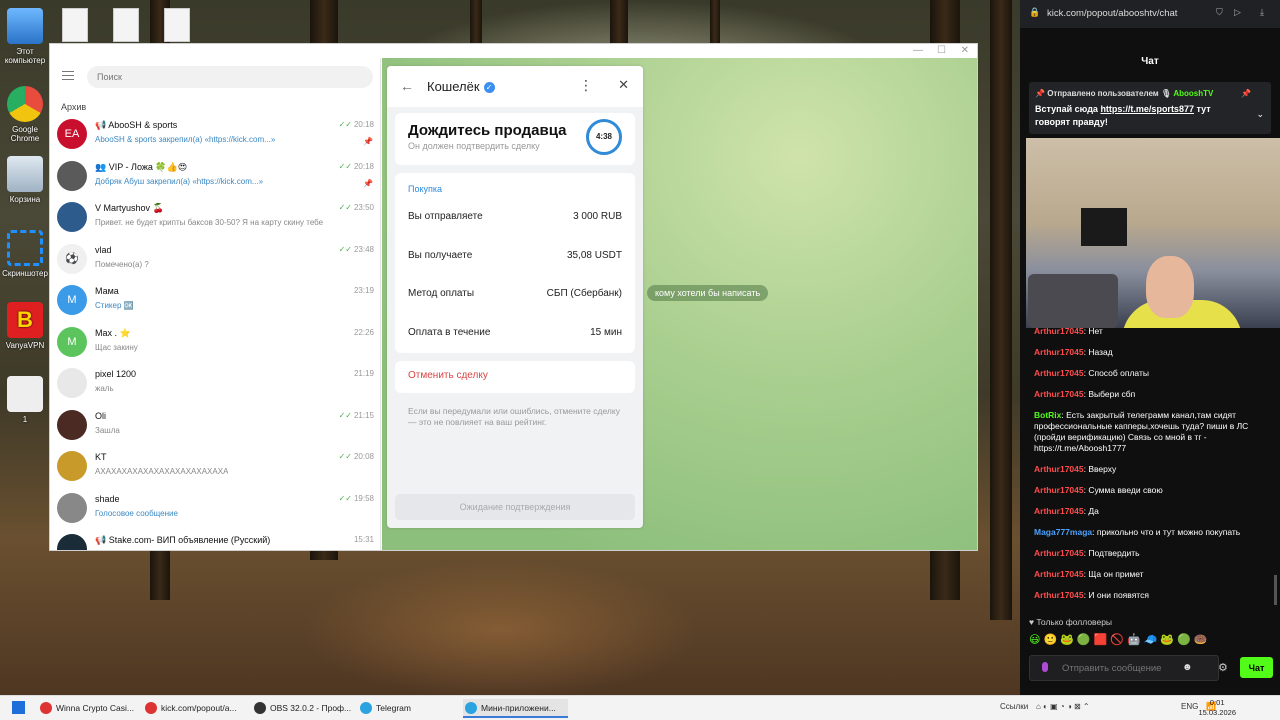 The height and width of the screenshot is (720, 1280). What do you see at coordinates (1189, 706) in the screenshot?
I see `language-indicator: ENG` at bounding box center [1189, 706].